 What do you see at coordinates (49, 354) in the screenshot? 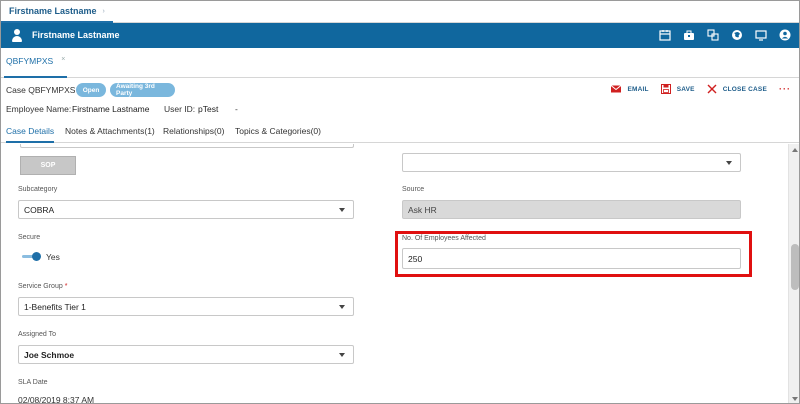
I see `assigned-to-value: Joe Schmoe` at bounding box center [49, 354].